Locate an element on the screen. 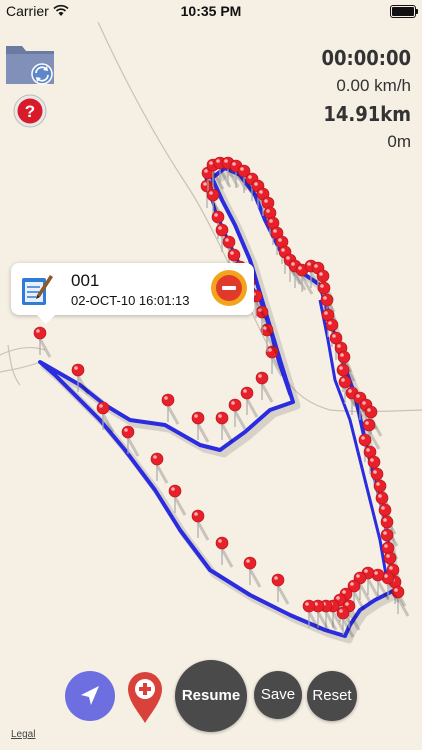 This screenshot has height=750, width=422. tracks-folder-button is located at coordinates (30, 64).